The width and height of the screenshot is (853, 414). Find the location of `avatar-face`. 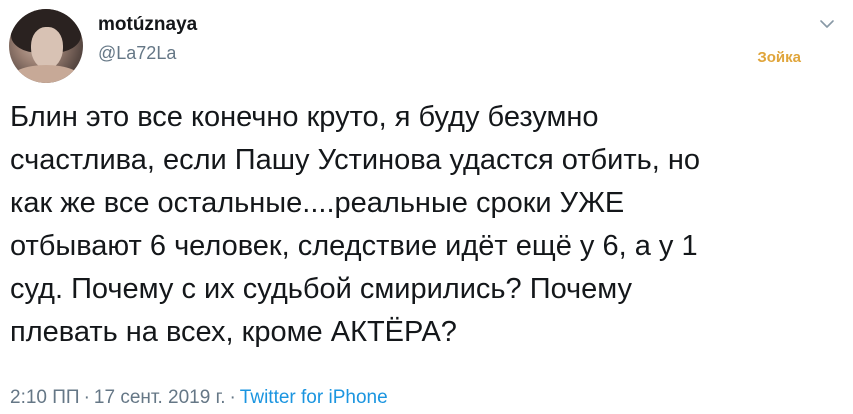

avatar-face is located at coordinates (47, 48).